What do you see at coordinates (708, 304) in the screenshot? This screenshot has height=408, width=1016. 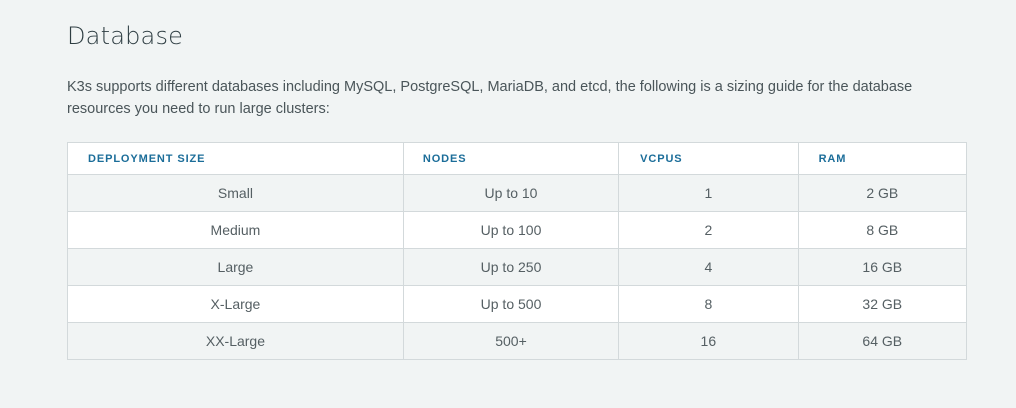 I see `cell-vcpus: 8` at bounding box center [708, 304].